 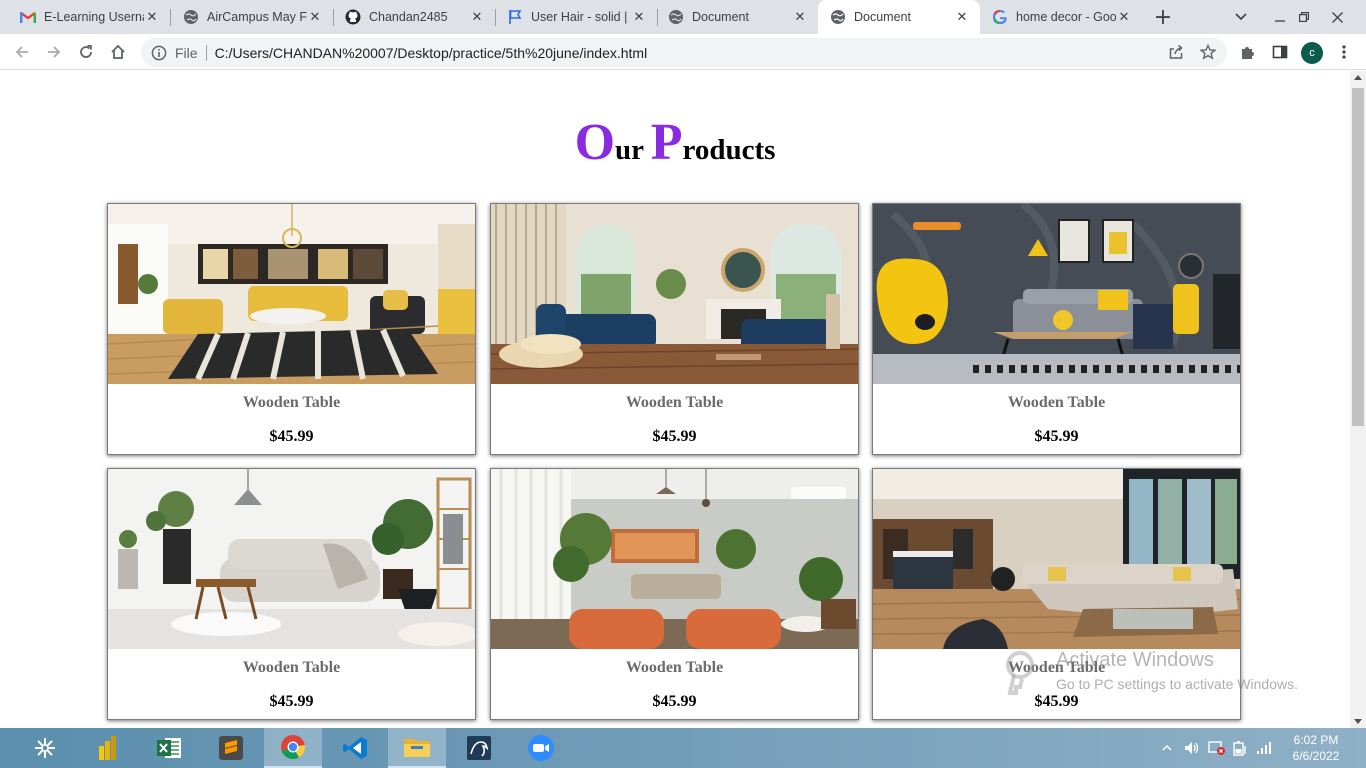 I want to click on product-image-white-sofa, so click(x=291, y=559).